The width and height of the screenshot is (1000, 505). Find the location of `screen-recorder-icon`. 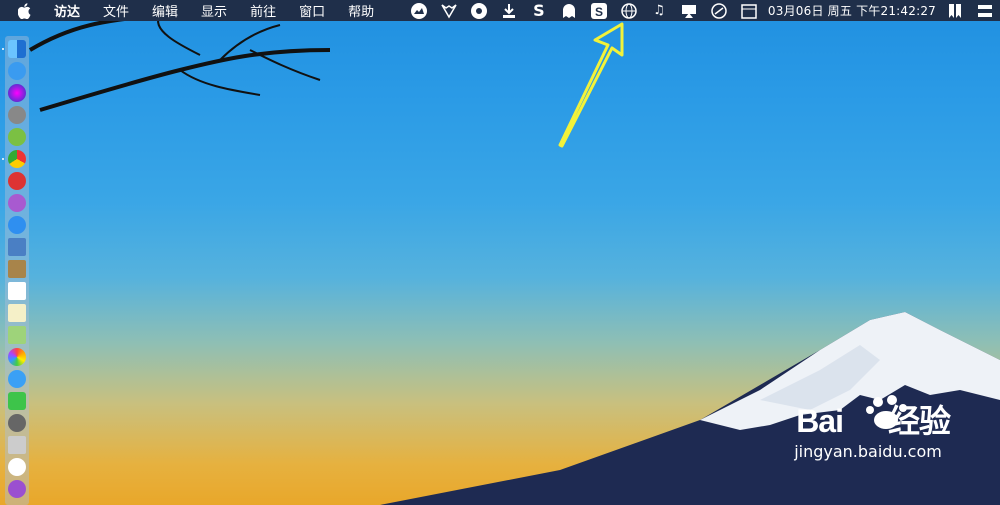

screen-recorder-icon is located at coordinates (17, 203).